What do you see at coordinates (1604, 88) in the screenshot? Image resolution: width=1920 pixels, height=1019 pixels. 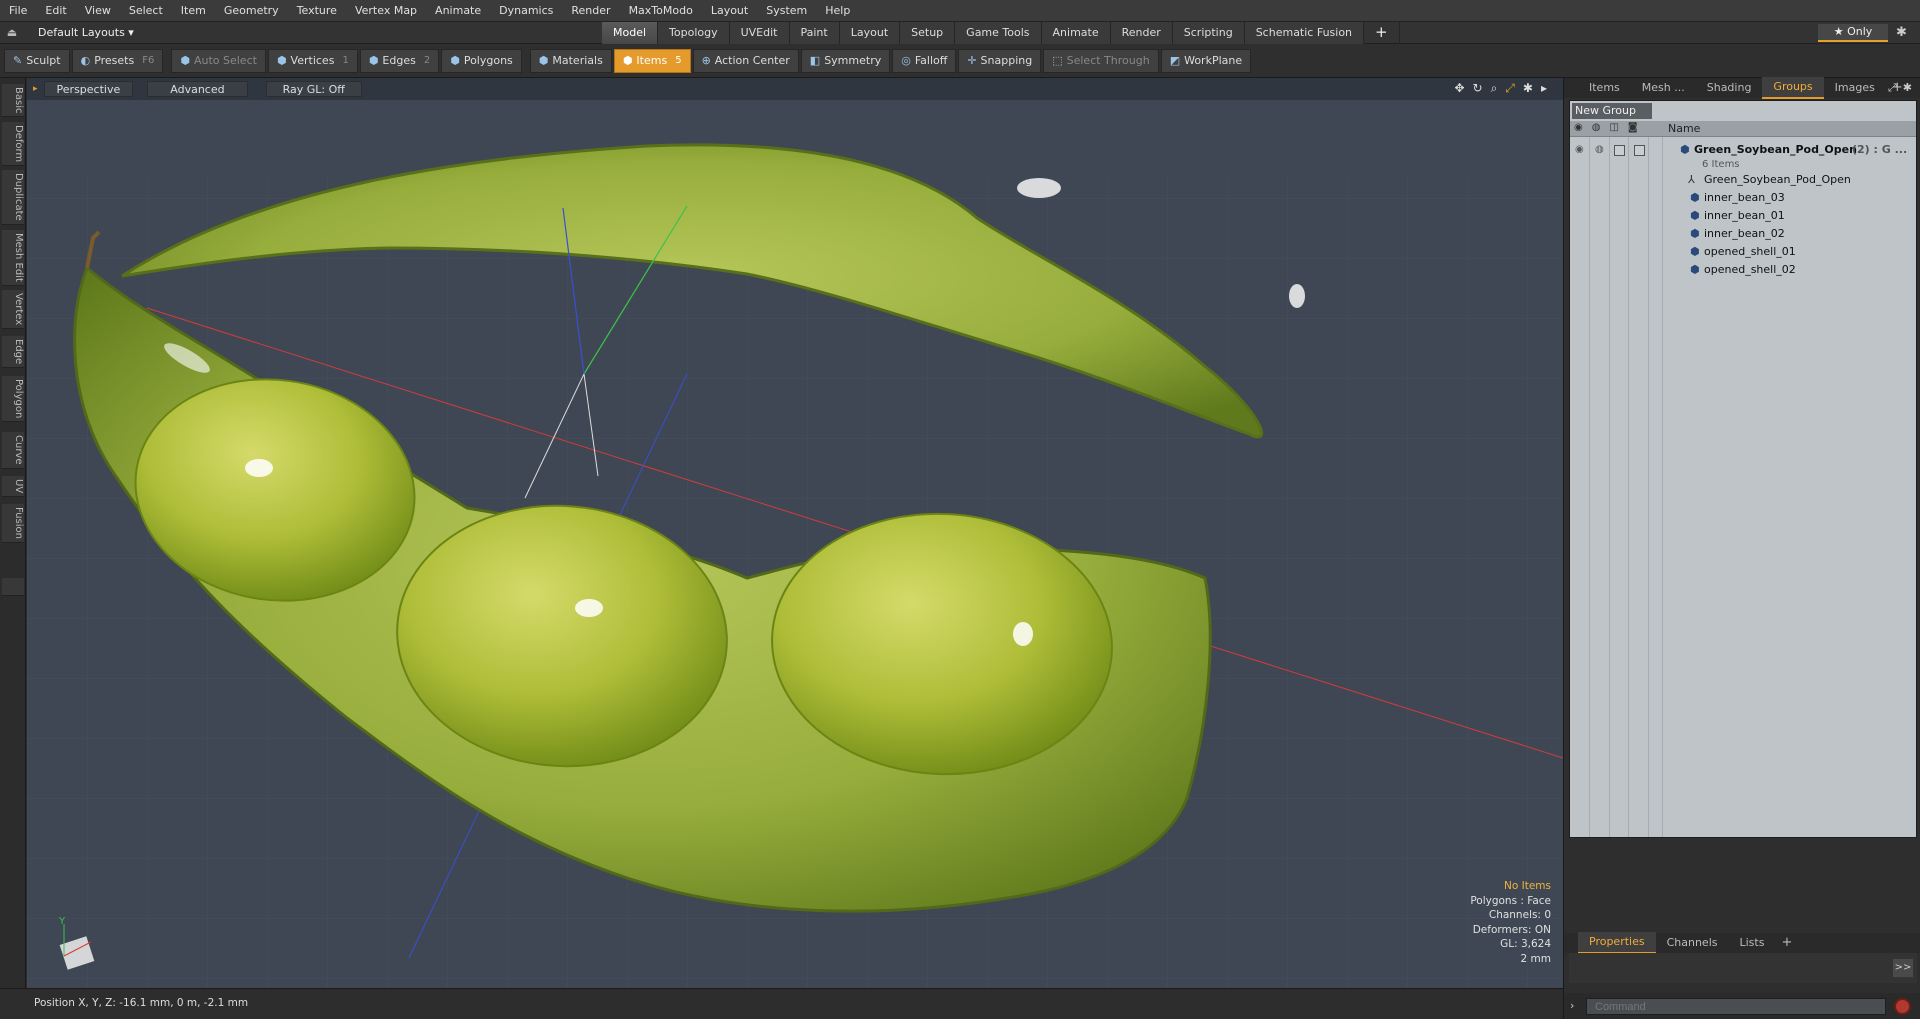 I see `tab-items: Items` at bounding box center [1604, 88].